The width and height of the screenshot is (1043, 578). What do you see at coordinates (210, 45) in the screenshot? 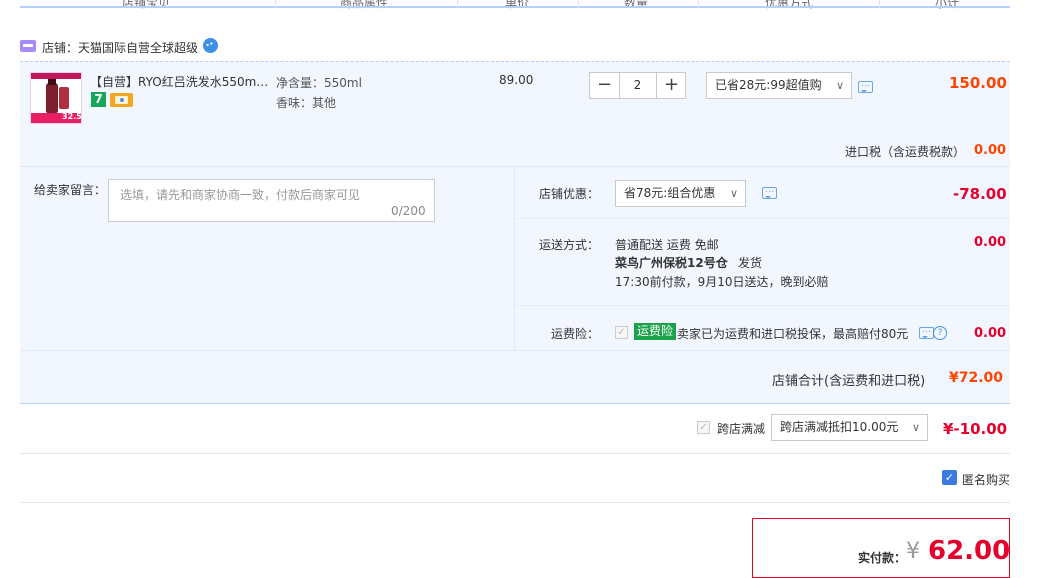
I see `wangwang-chat-icon` at bounding box center [210, 45].